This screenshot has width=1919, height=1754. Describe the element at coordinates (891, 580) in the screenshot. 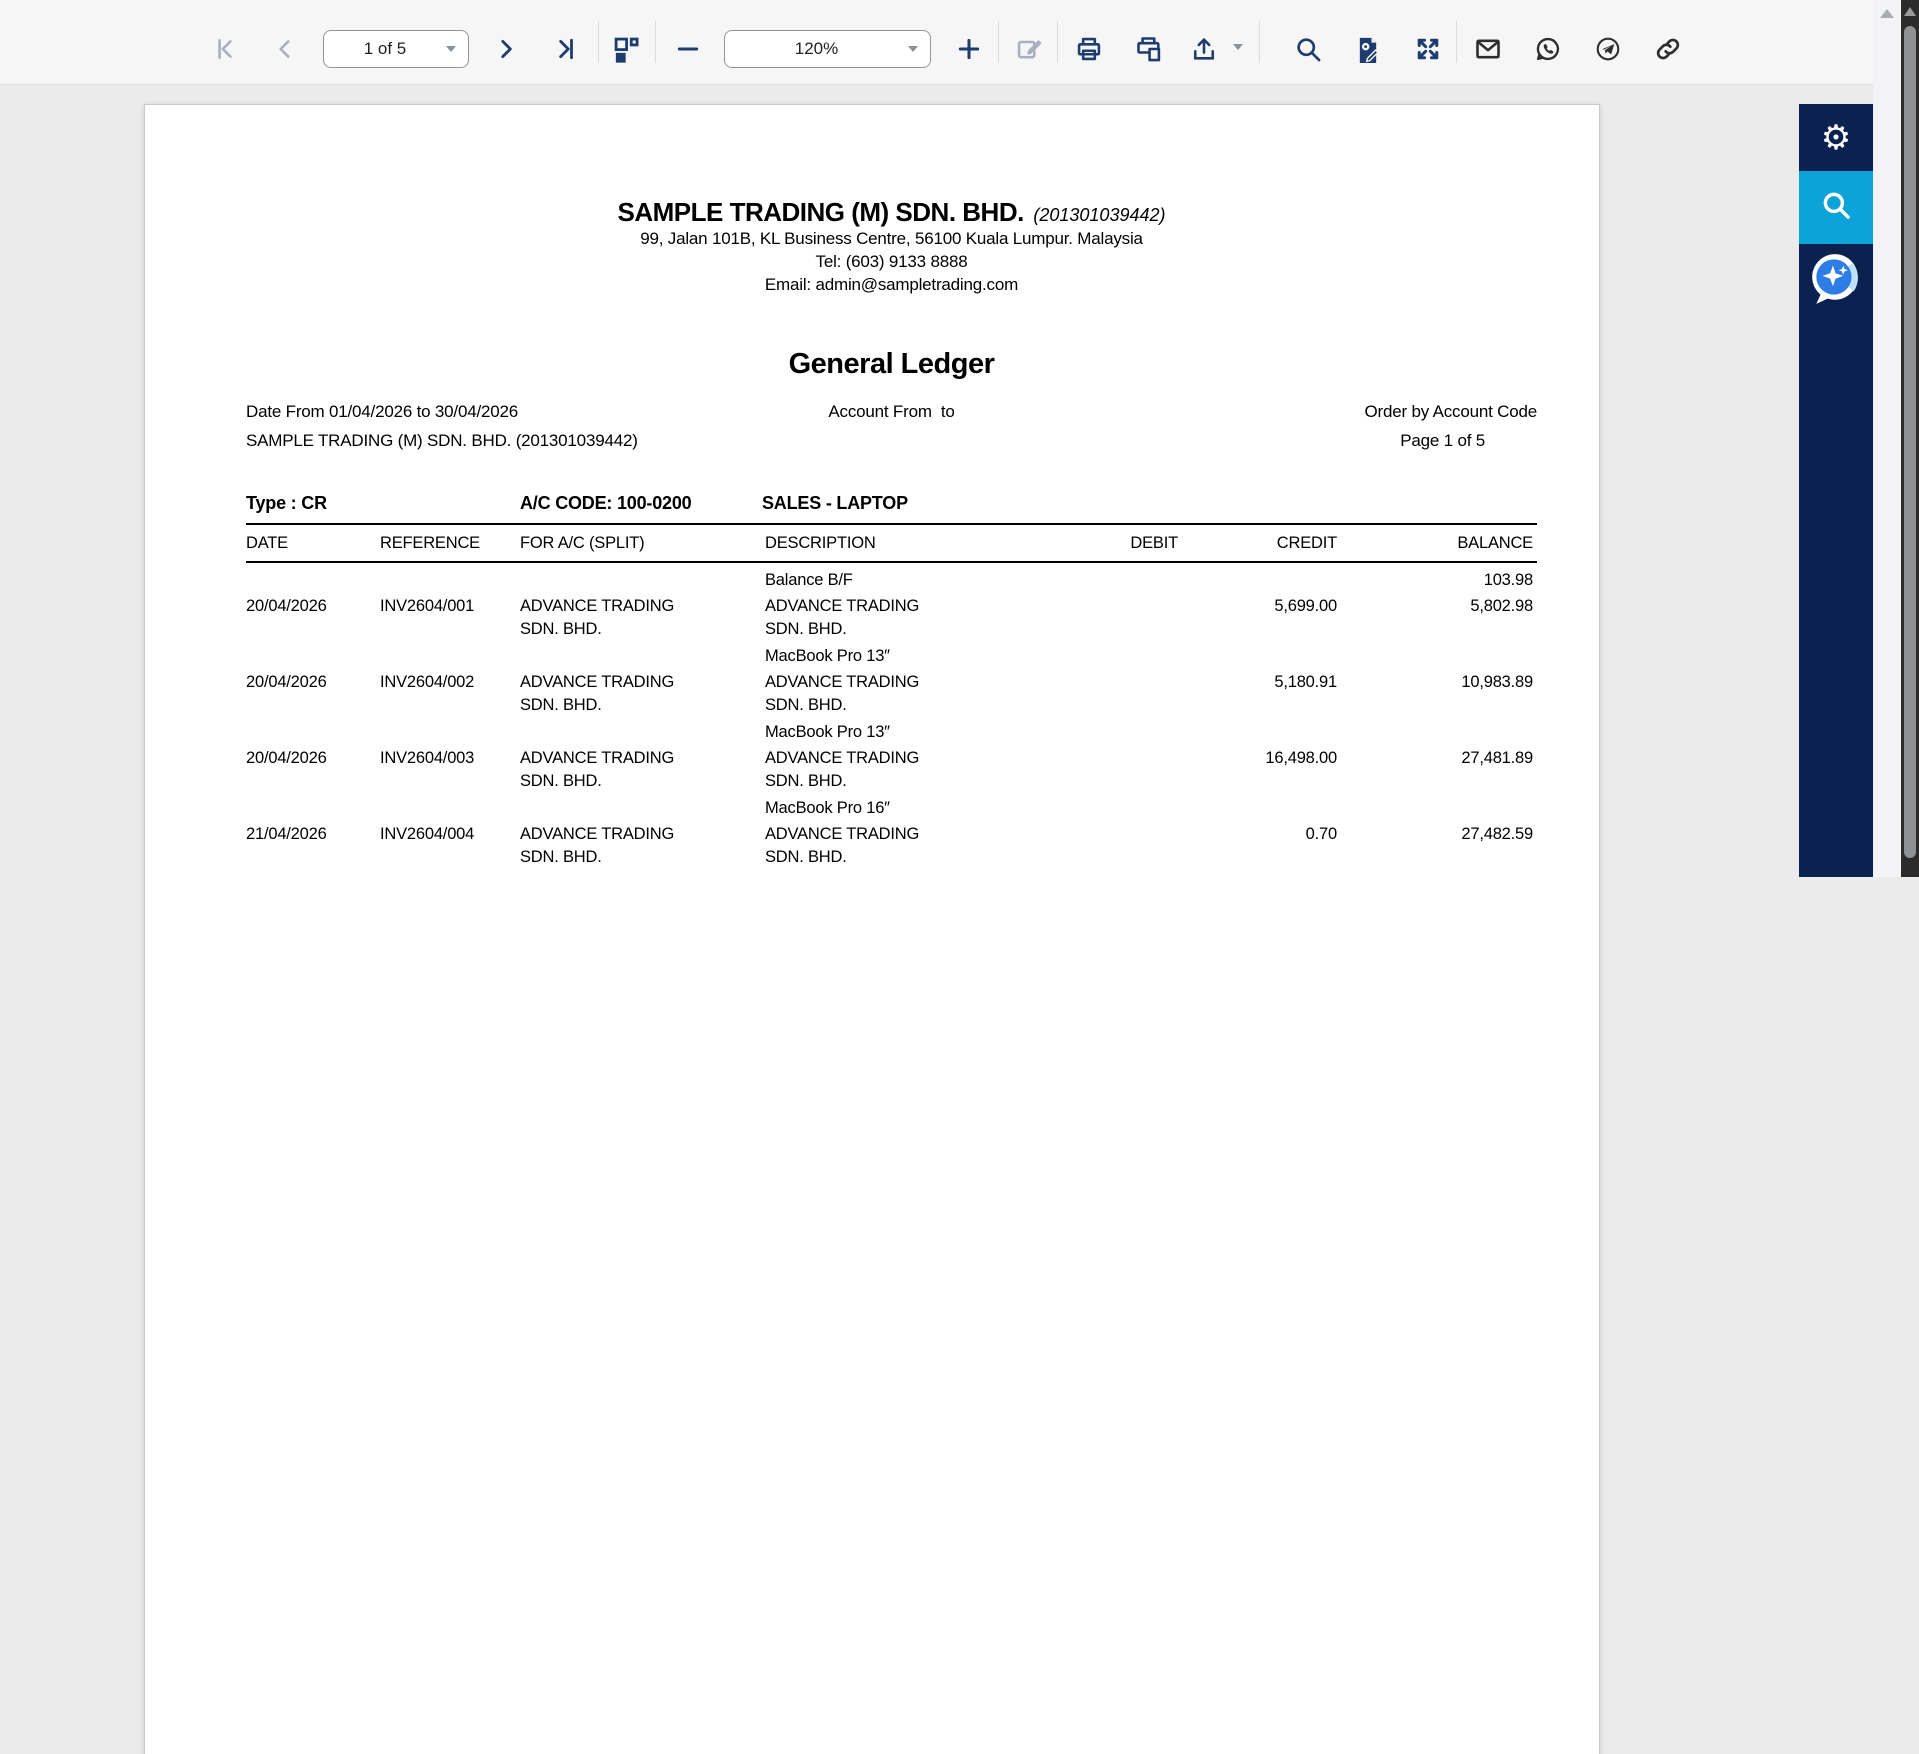

I see `table-row: Balance B/F 103.98` at that location.